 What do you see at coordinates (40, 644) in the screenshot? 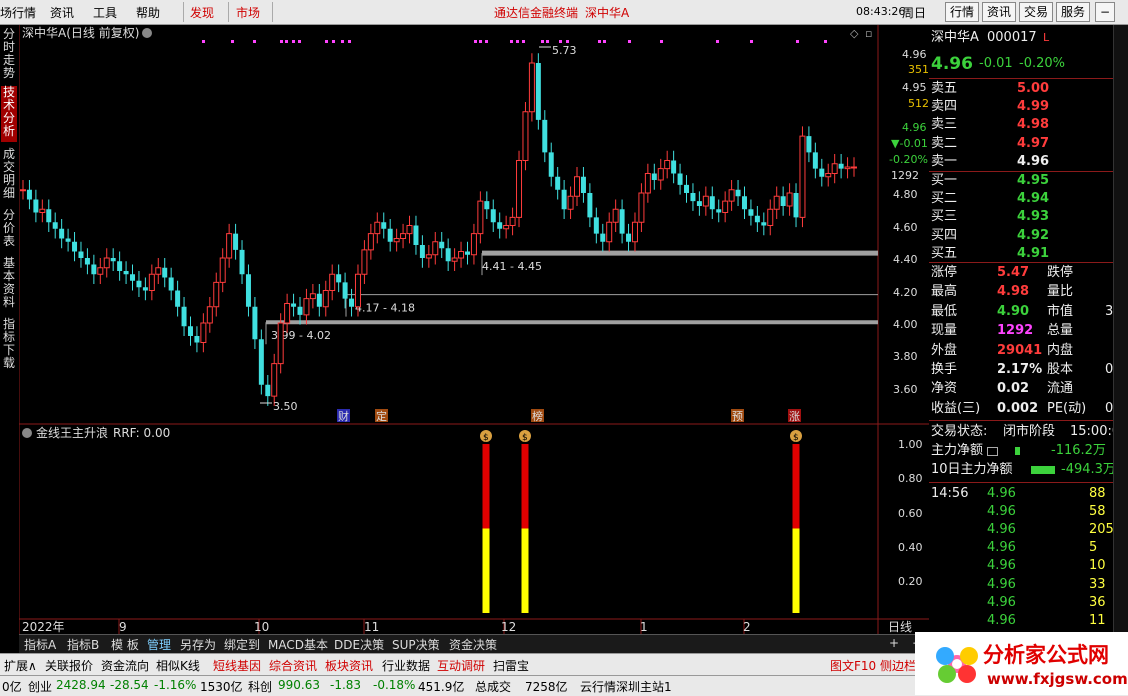
I see `tab-indicator-a: 指标A` at bounding box center [40, 644].